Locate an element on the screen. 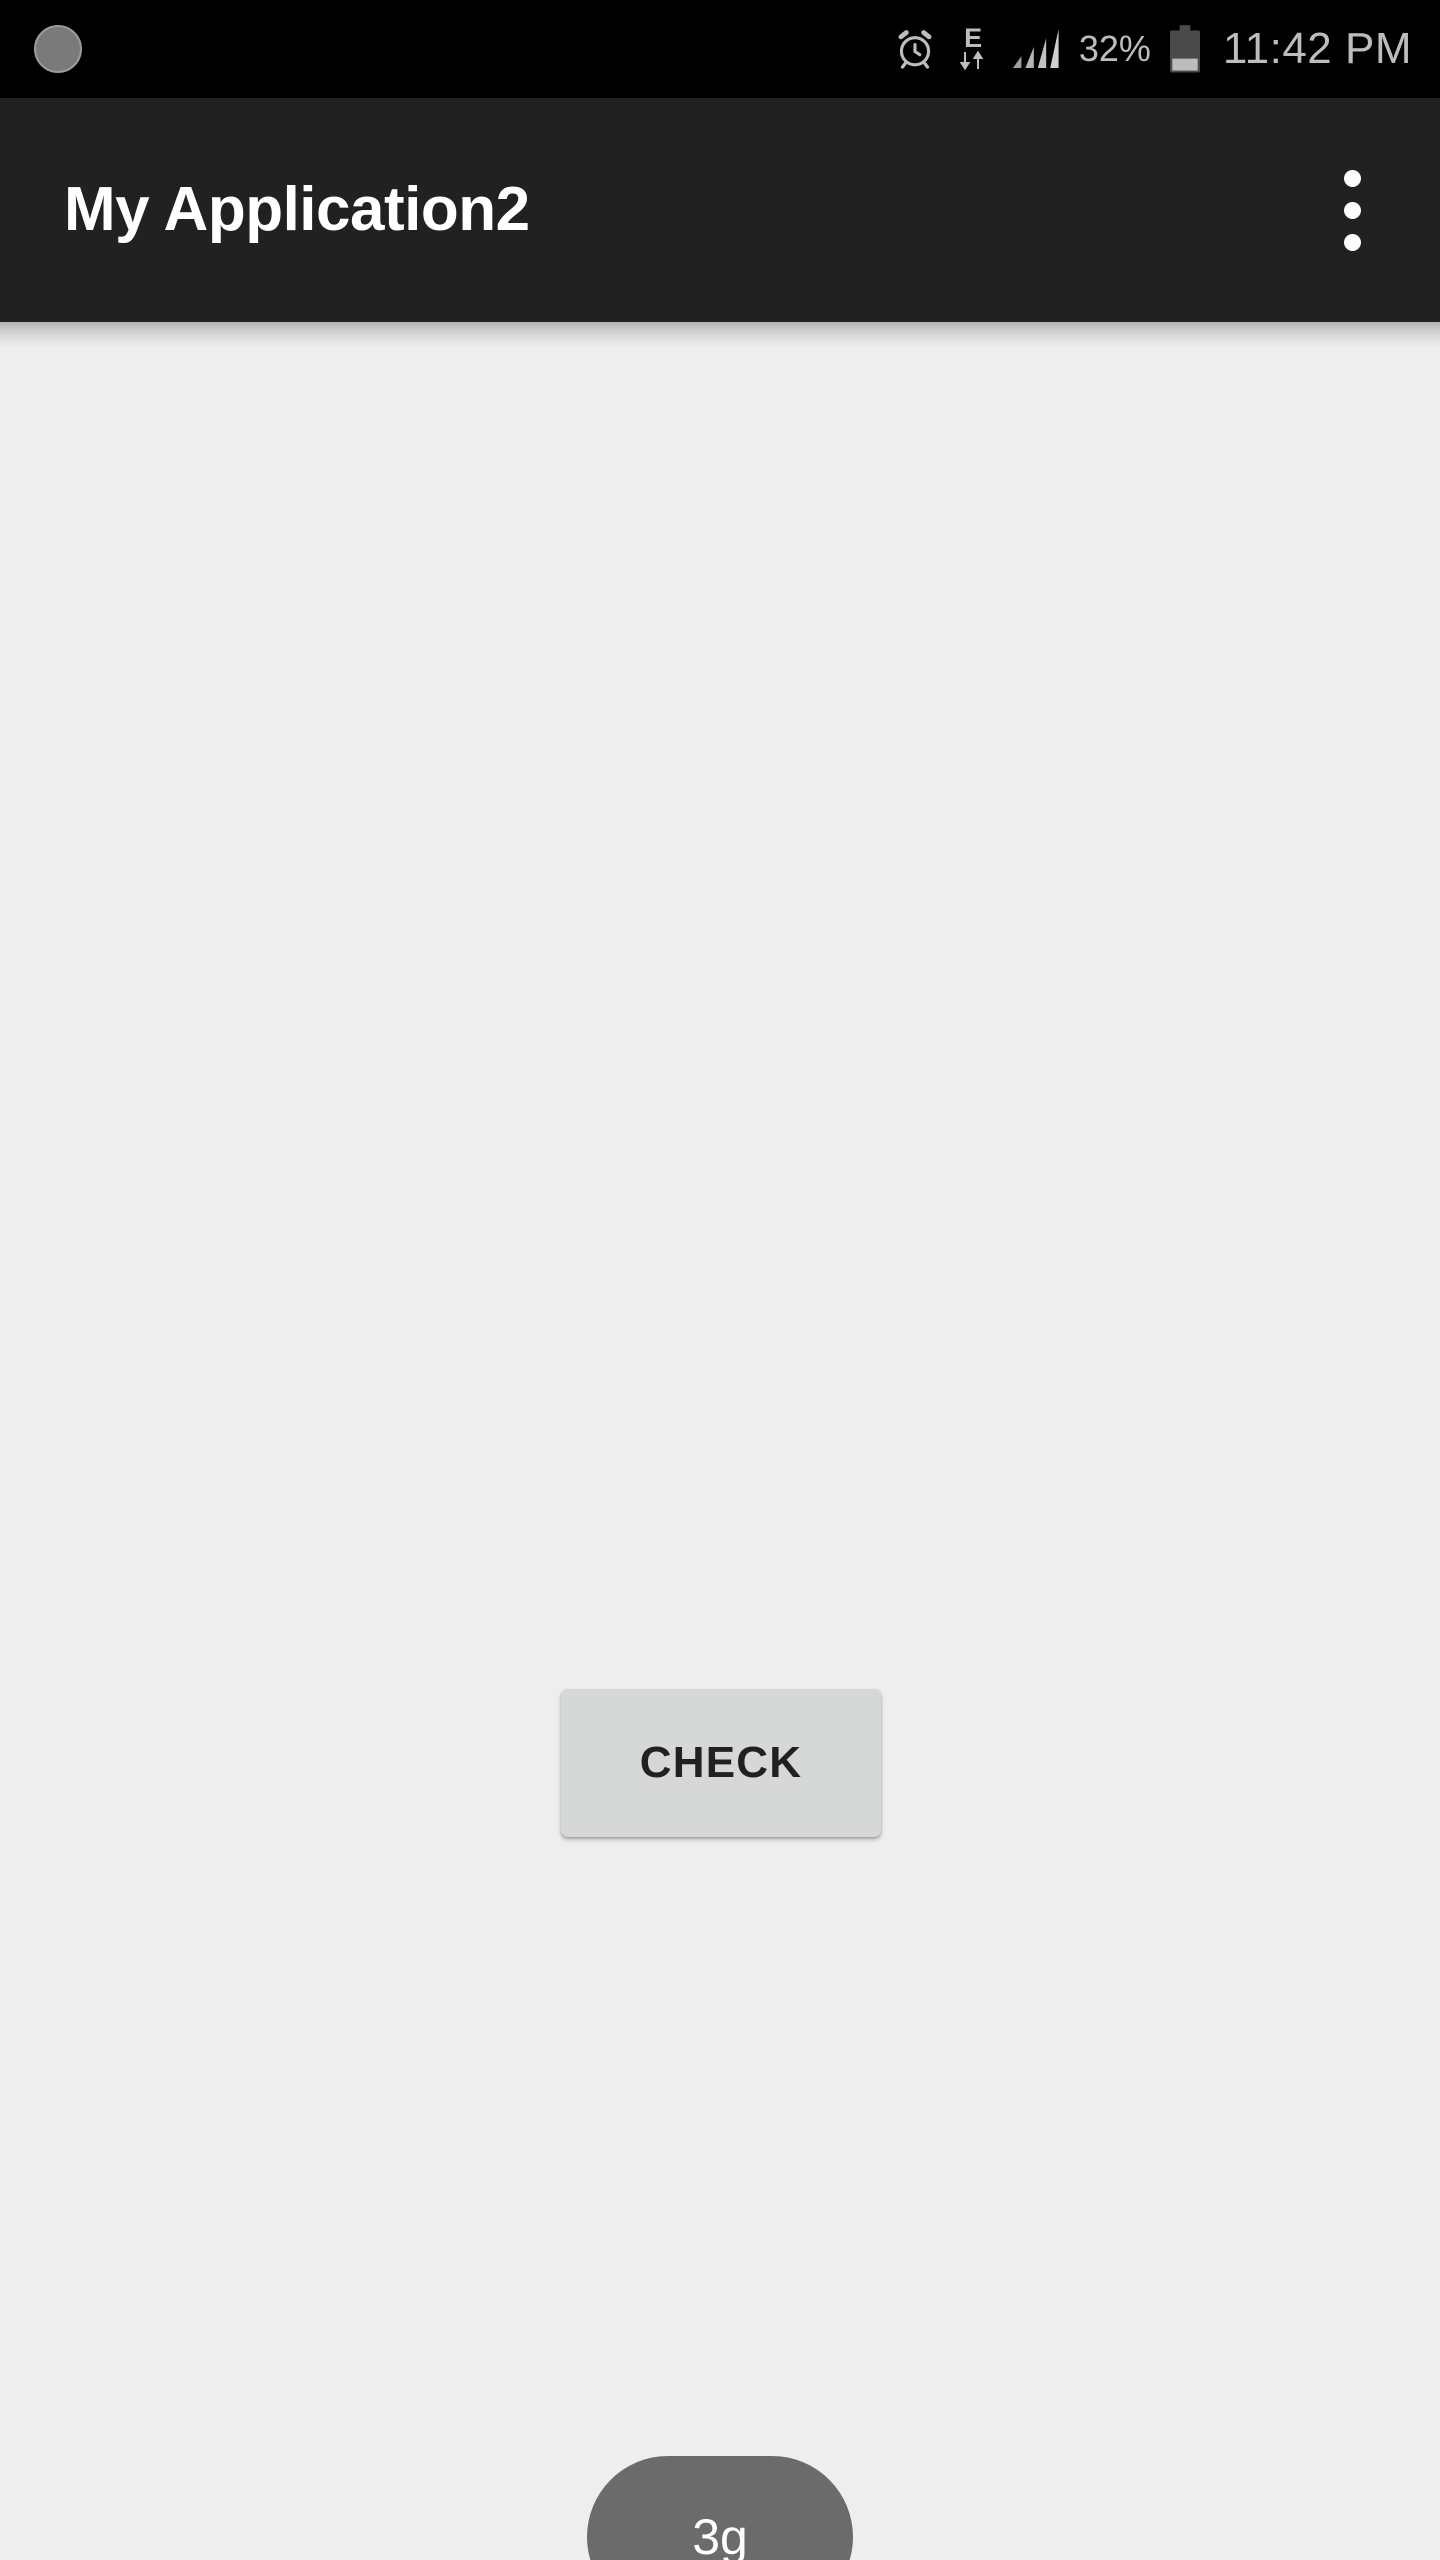  edge-data-icon: E is located at coordinates (973, 47).